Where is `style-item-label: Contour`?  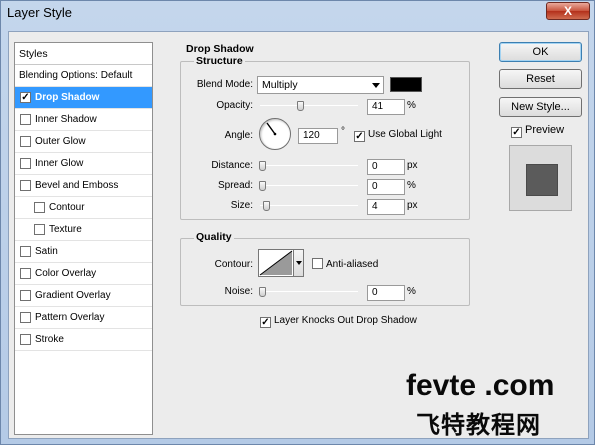
style-item-label: Contour is located at coordinates (67, 207).